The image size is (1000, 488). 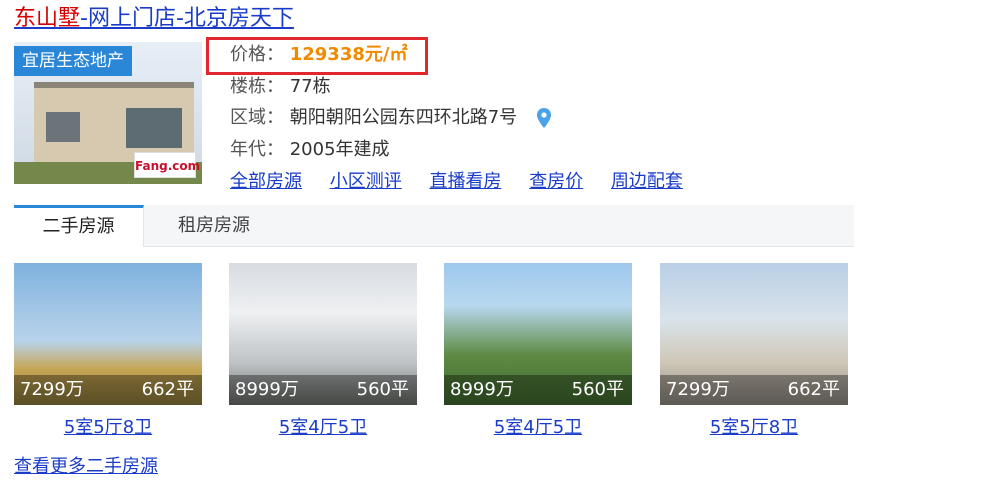 What do you see at coordinates (266, 181) in the screenshot?
I see `link-all-listings: 全部房源` at bounding box center [266, 181].